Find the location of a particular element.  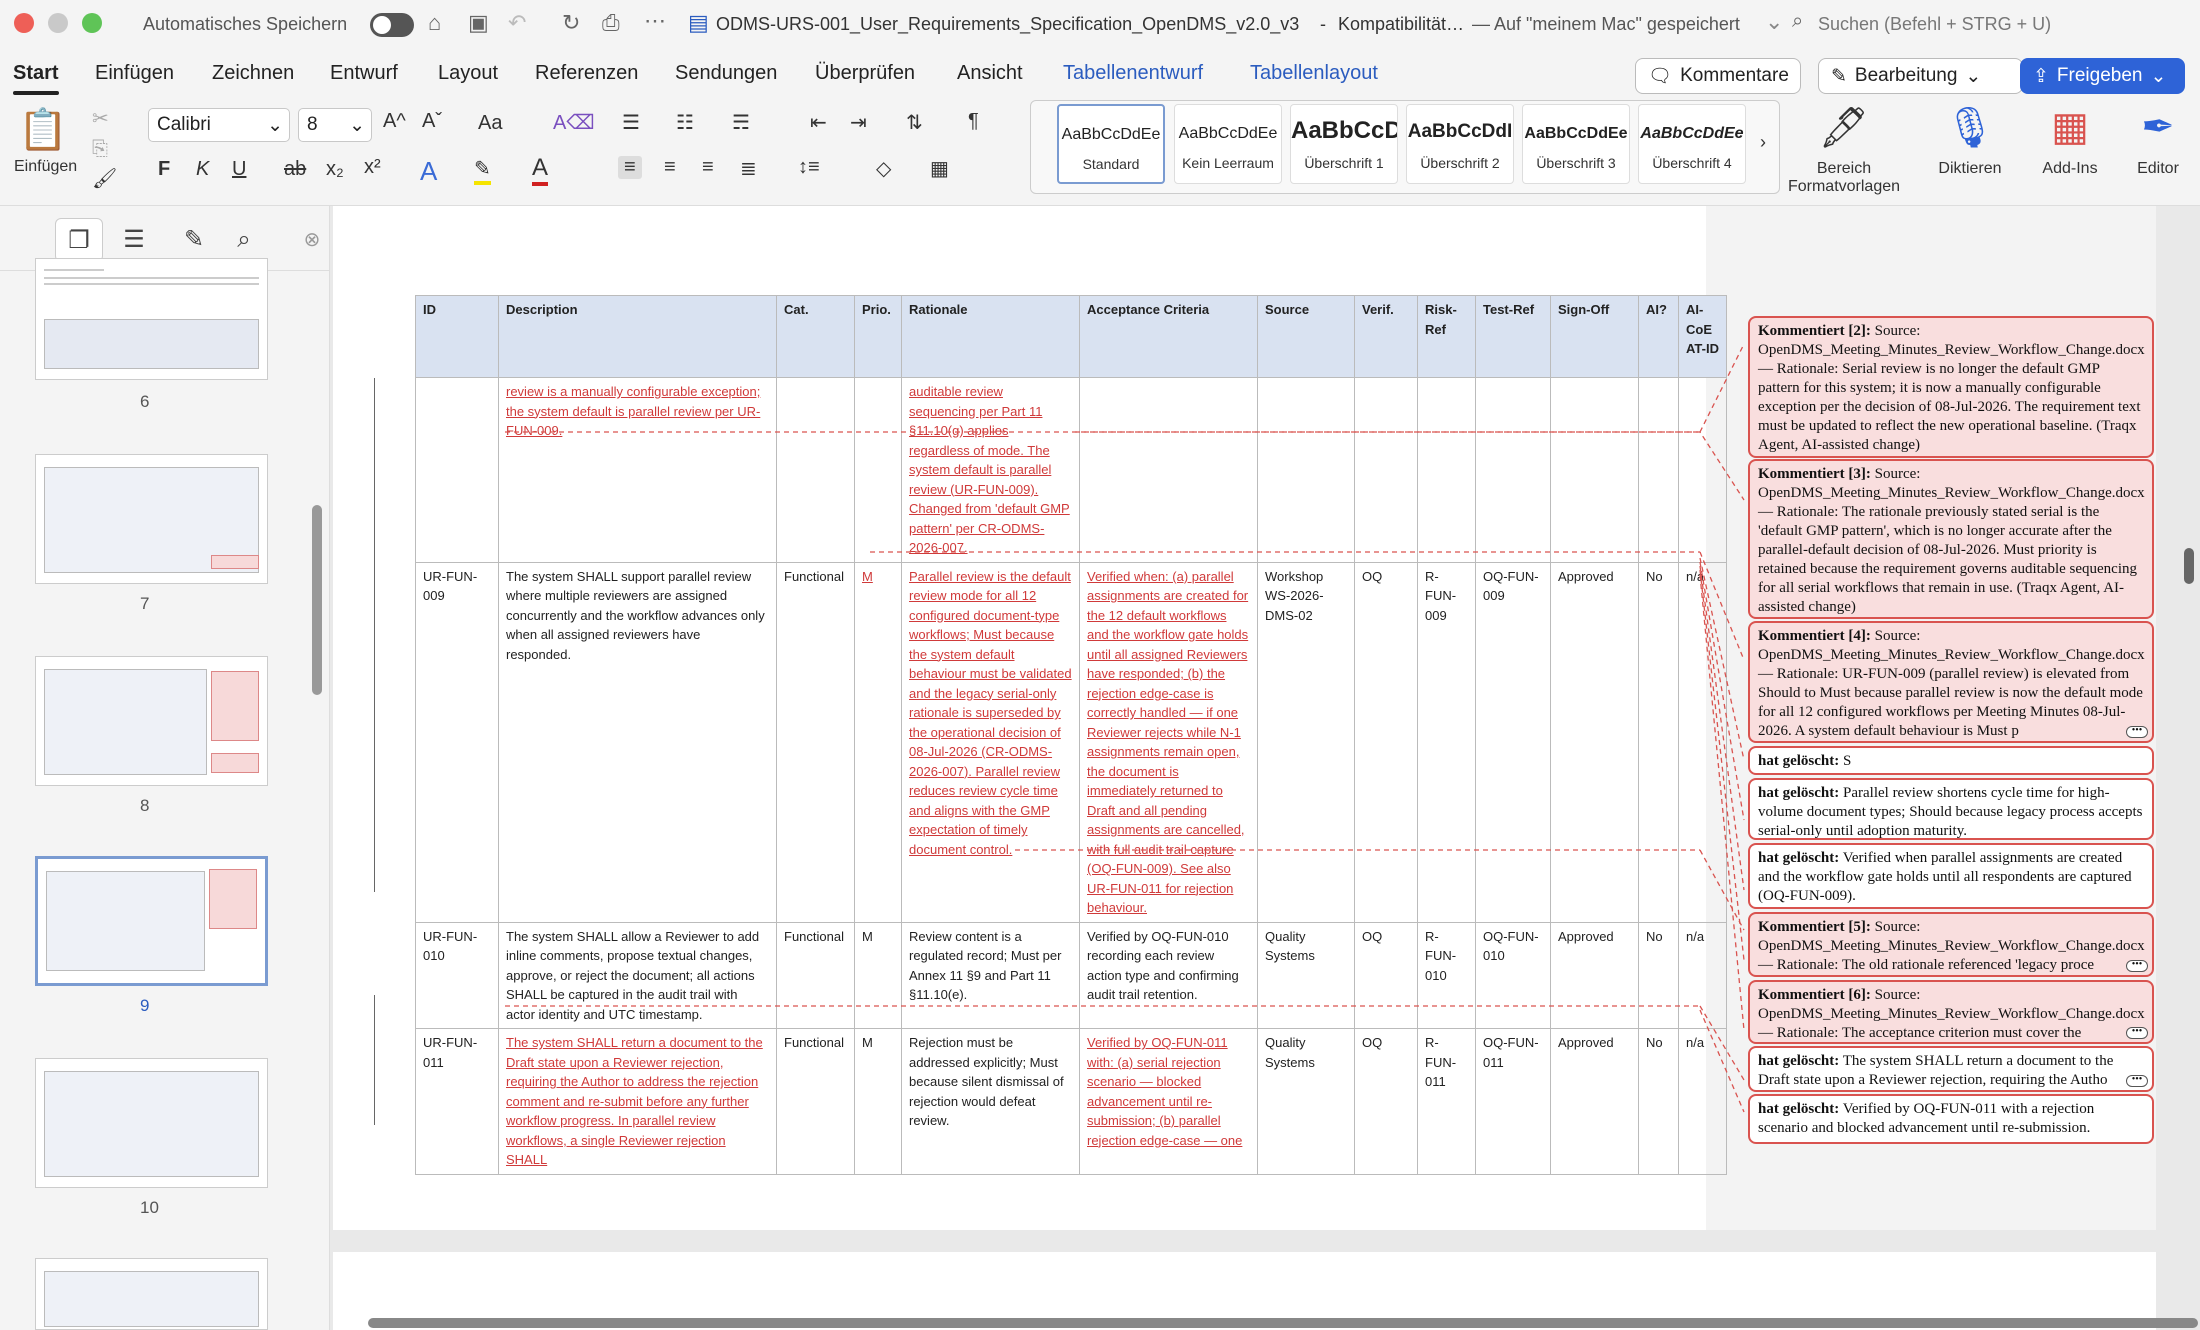

cell-acceptance is located at coordinates (1168, 470).